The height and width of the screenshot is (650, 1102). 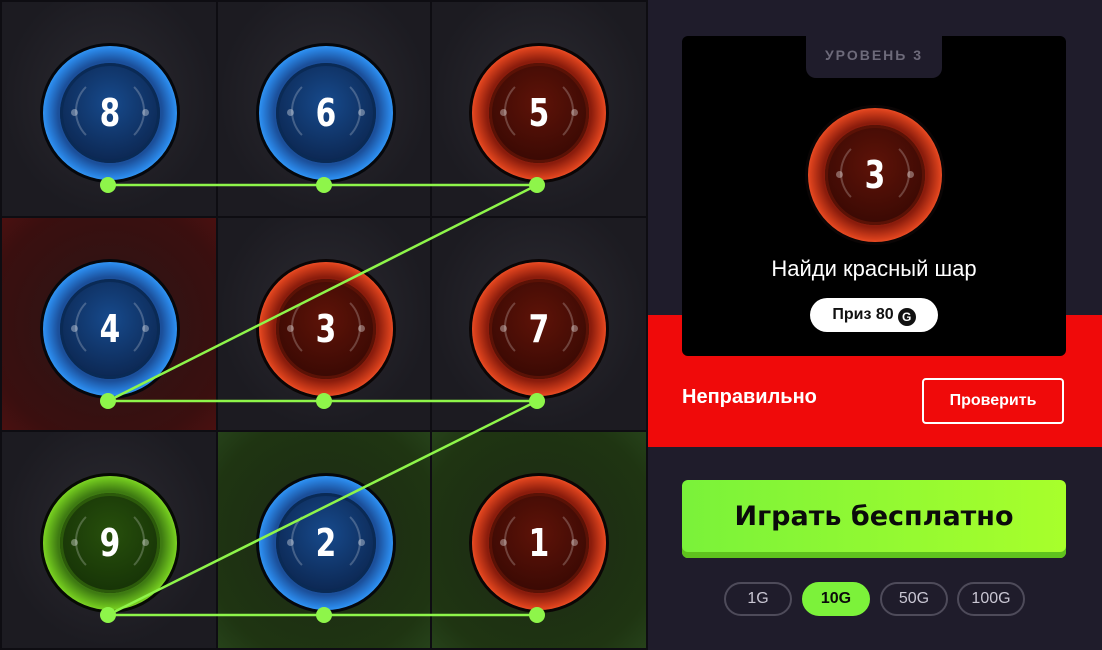 I want to click on target-ball-icon: 3, so click(x=875, y=175).